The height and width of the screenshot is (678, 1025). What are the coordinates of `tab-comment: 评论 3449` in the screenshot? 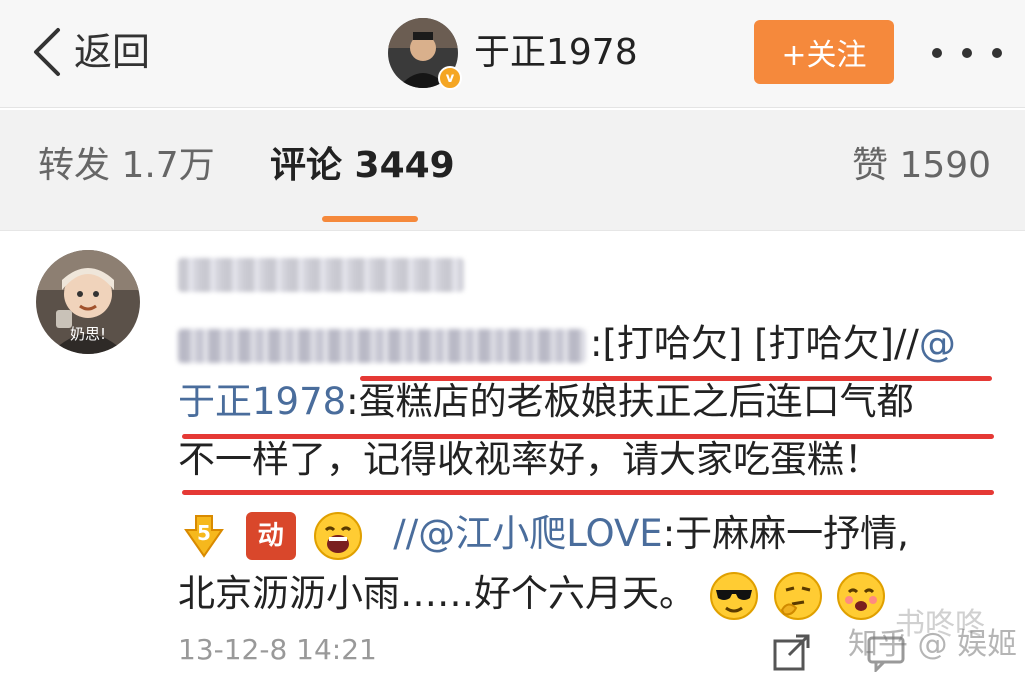 It's located at (362, 166).